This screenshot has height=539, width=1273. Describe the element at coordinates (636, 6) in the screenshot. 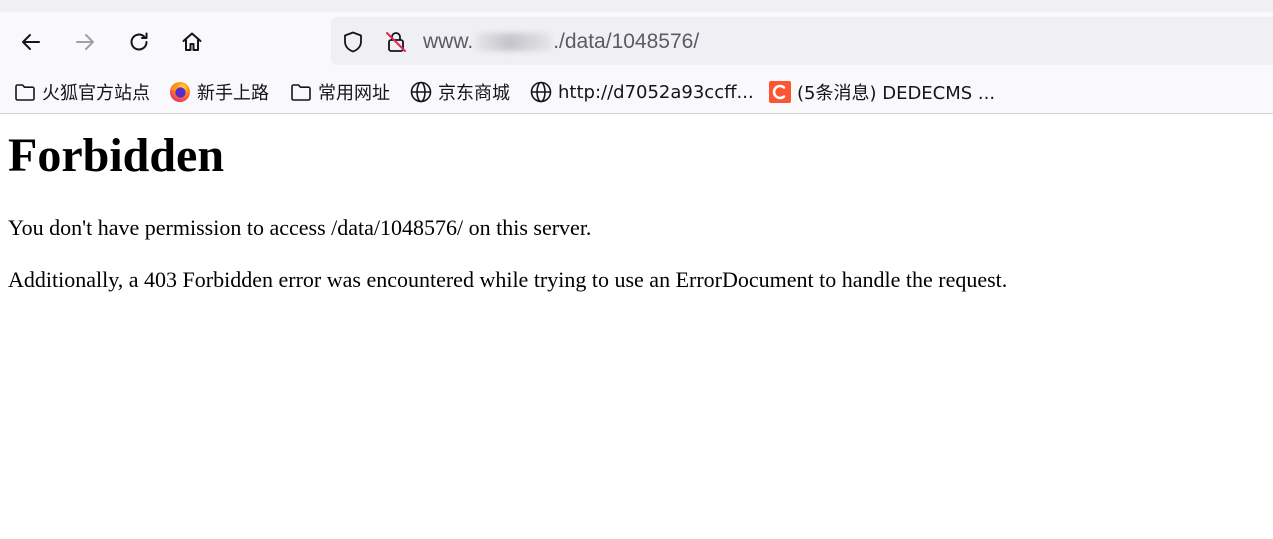

I see `tab-strip` at that location.